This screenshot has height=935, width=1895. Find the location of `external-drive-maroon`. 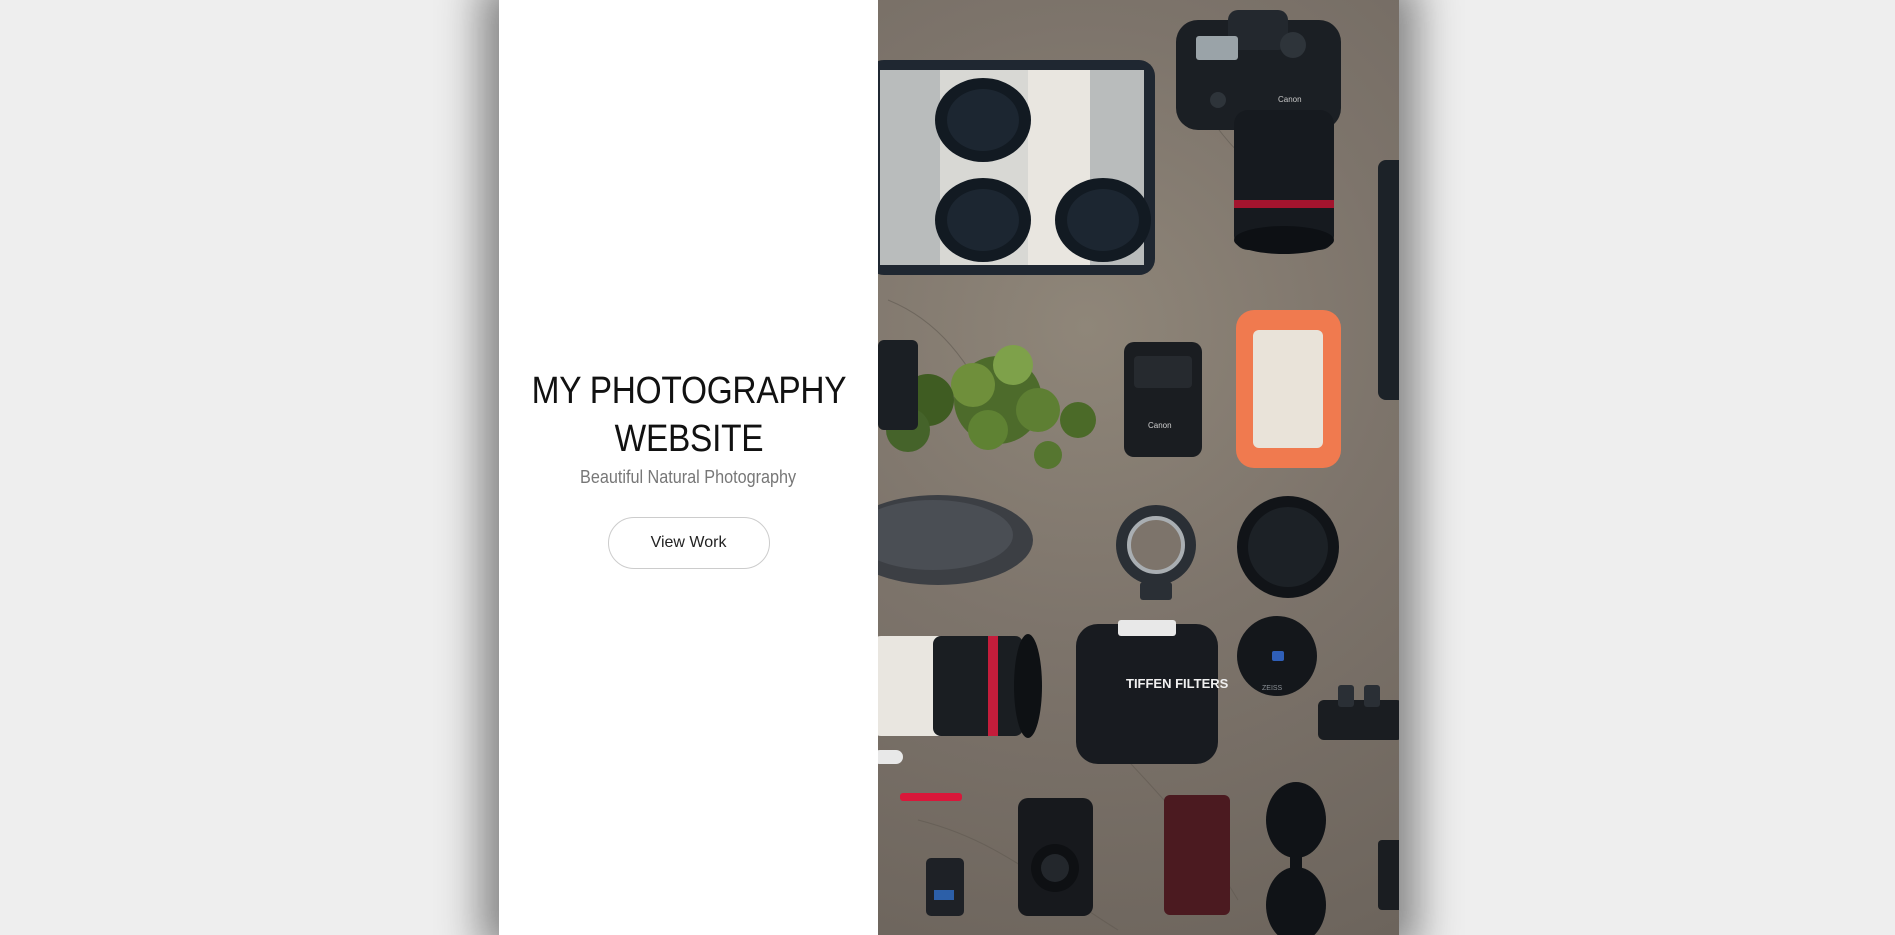

external-drive-maroon is located at coordinates (1197, 855).